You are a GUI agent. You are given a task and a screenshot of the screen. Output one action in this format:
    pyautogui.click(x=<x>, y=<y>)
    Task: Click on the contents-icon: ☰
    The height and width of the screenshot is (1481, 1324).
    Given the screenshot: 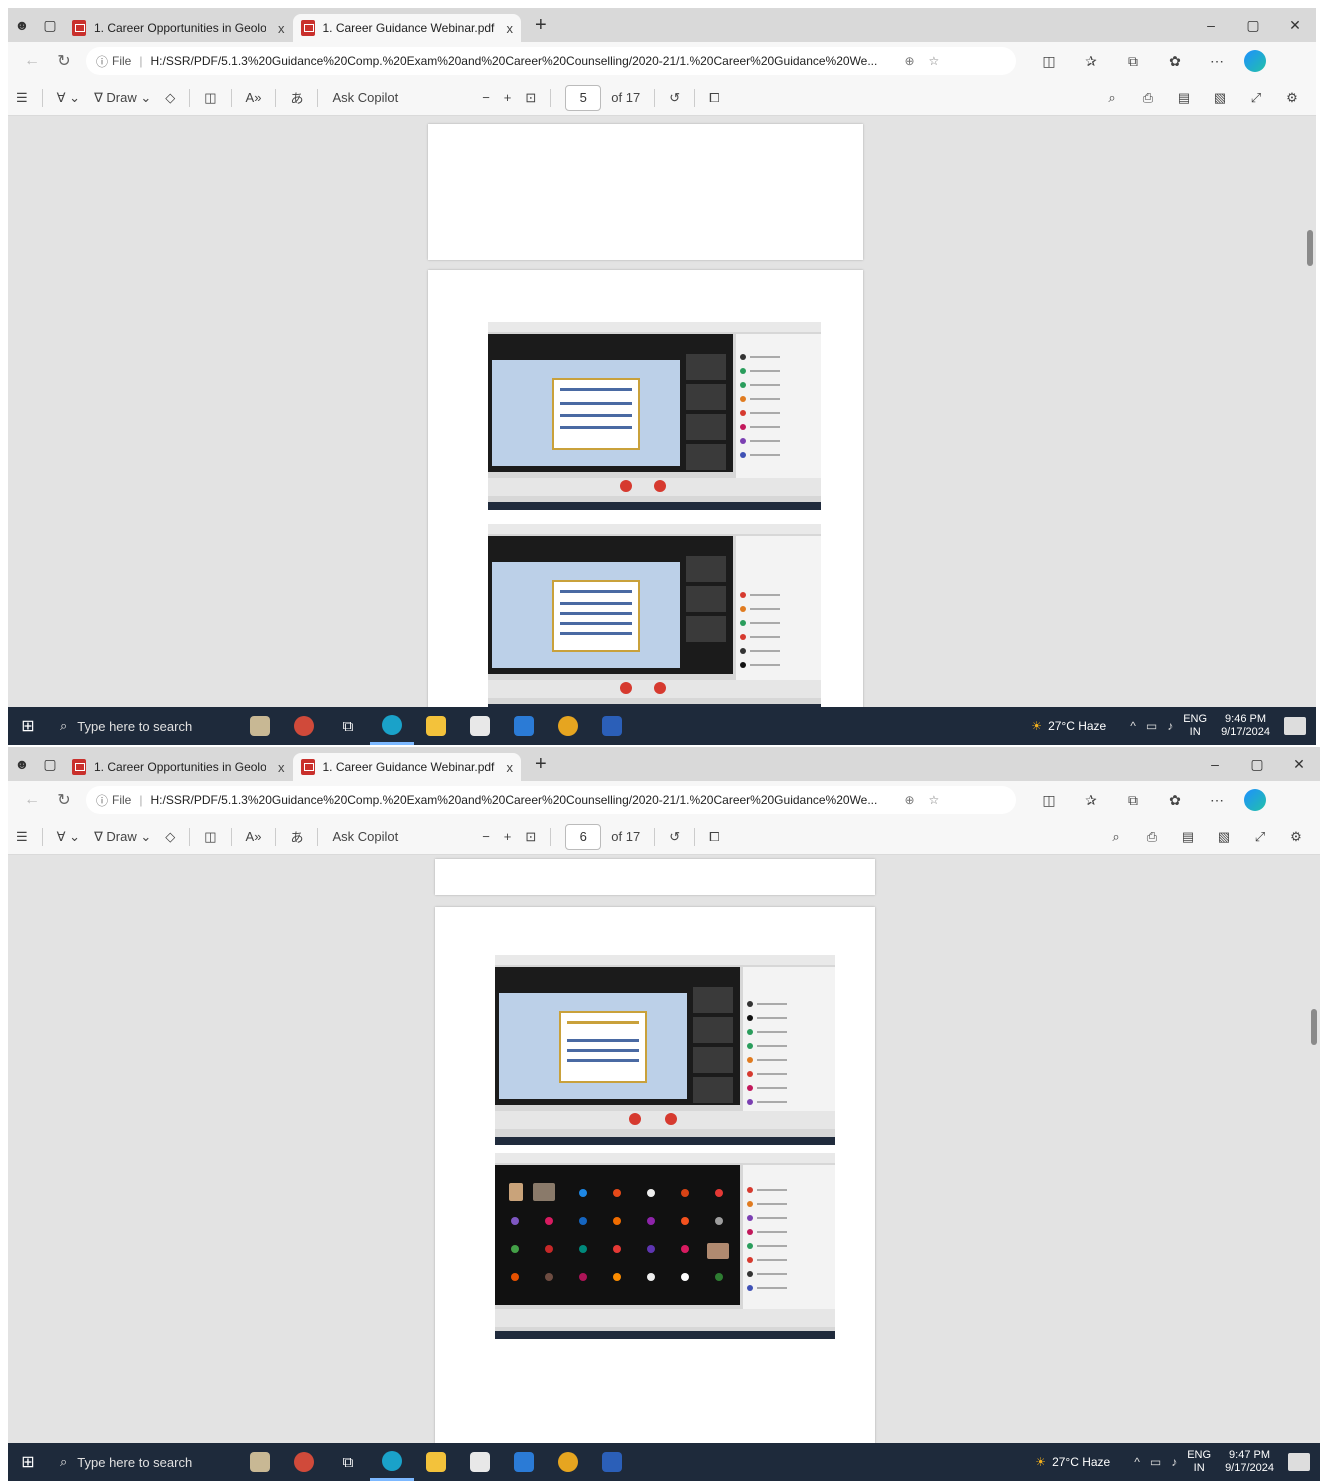 What is the action you would take?
    pyautogui.click(x=22, y=98)
    